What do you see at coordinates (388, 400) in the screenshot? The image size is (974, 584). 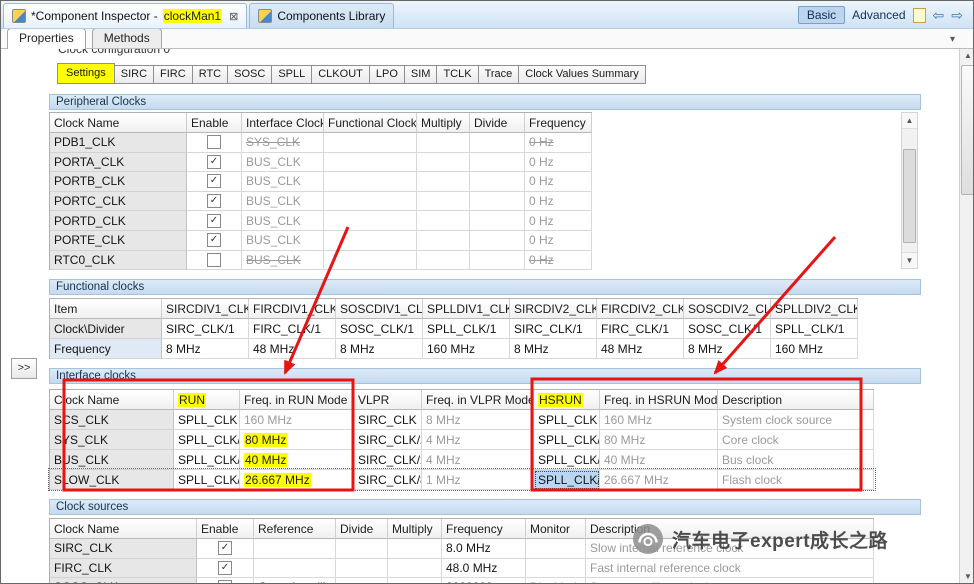 I see `col-vlpr: VLPR` at bounding box center [388, 400].